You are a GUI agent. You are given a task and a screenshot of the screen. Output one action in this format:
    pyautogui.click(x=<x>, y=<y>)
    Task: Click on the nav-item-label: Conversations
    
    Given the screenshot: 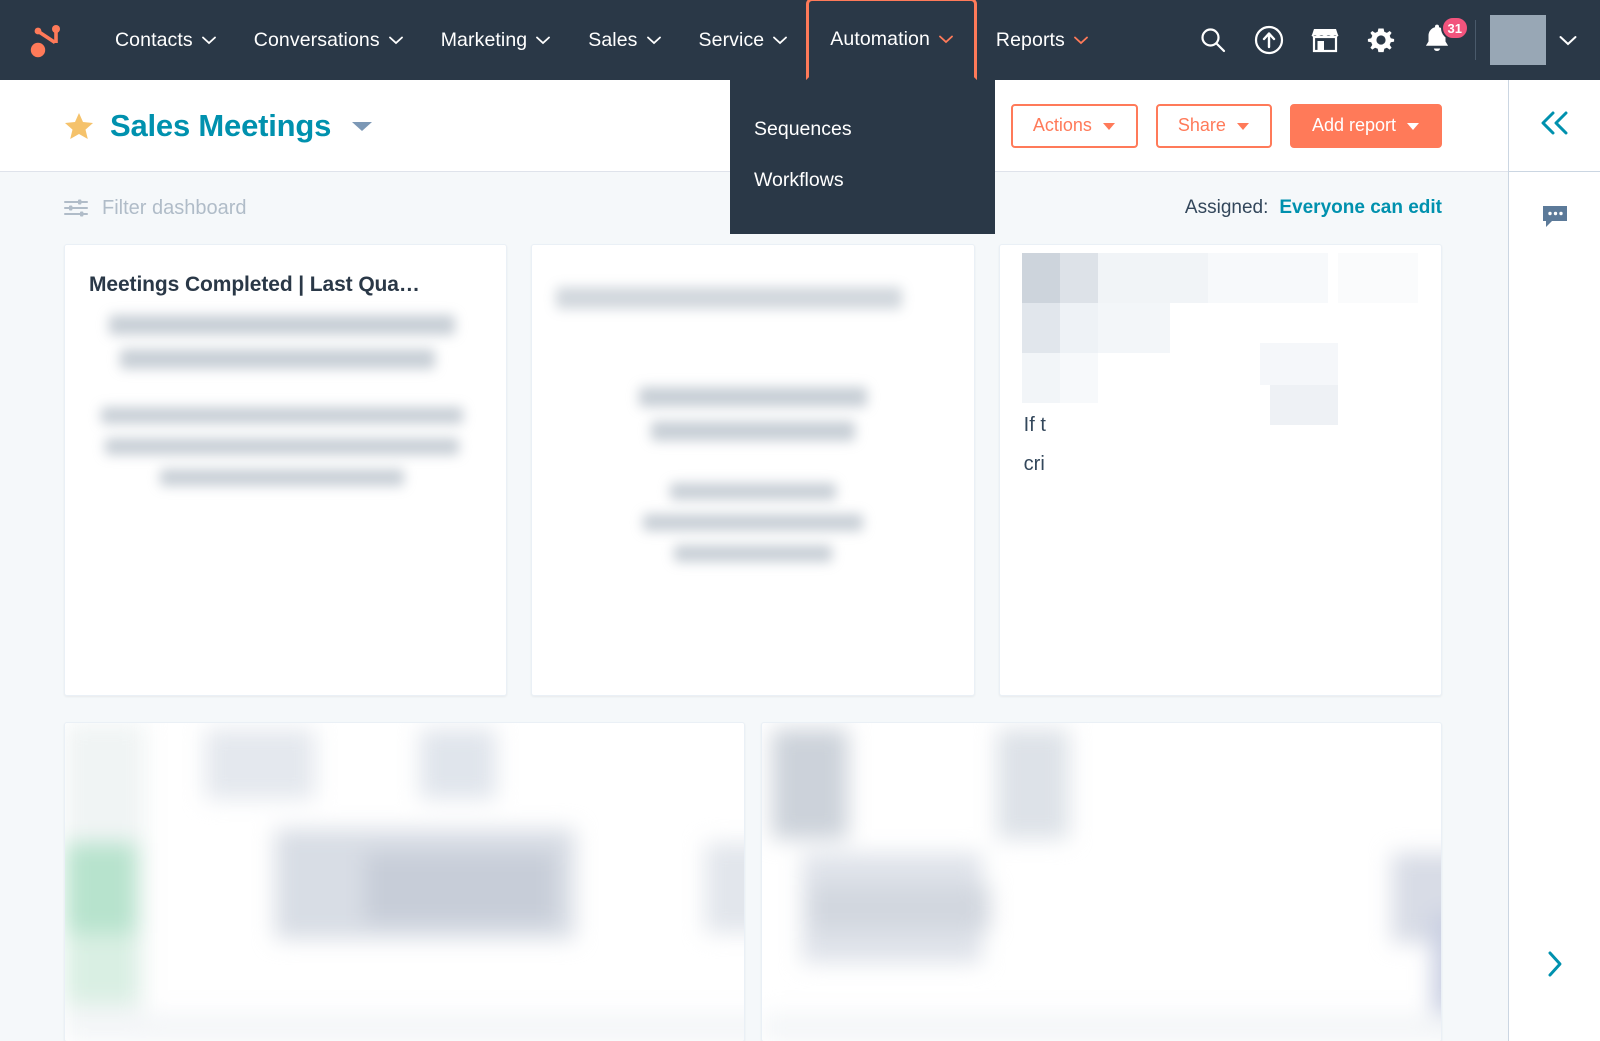 What is the action you would take?
    pyautogui.click(x=316, y=39)
    